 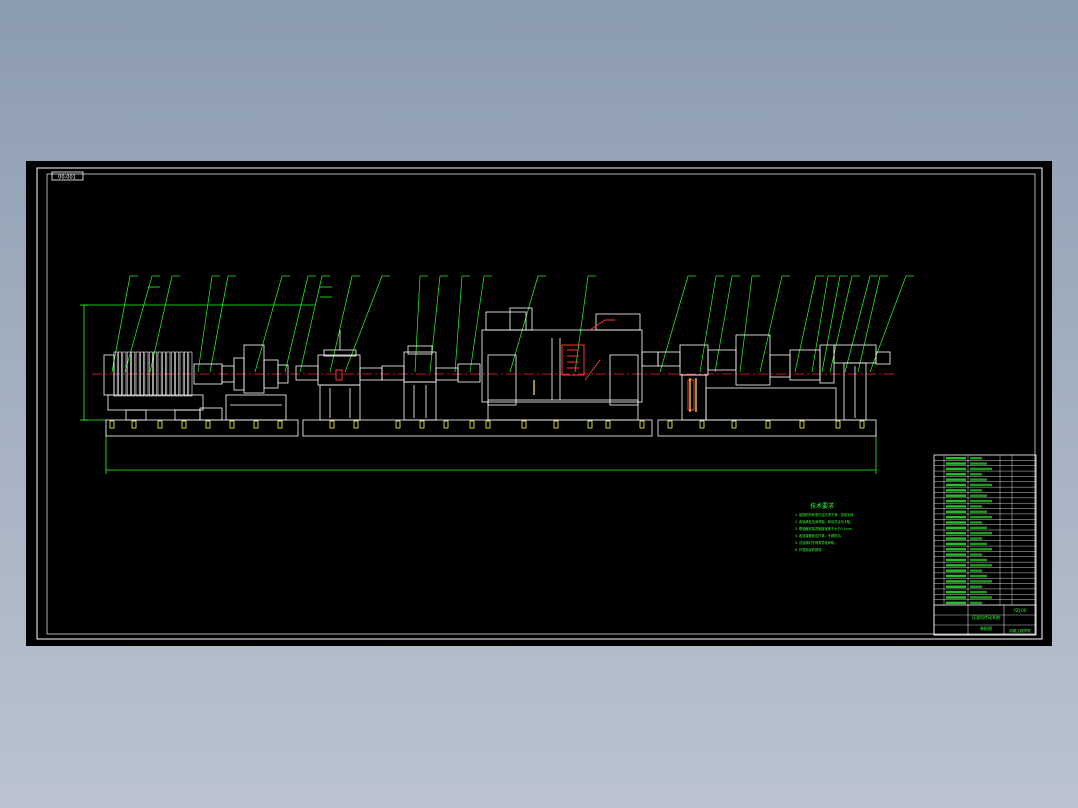 I want to click on sheet-label: 00-001, so click(x=67, y=178).